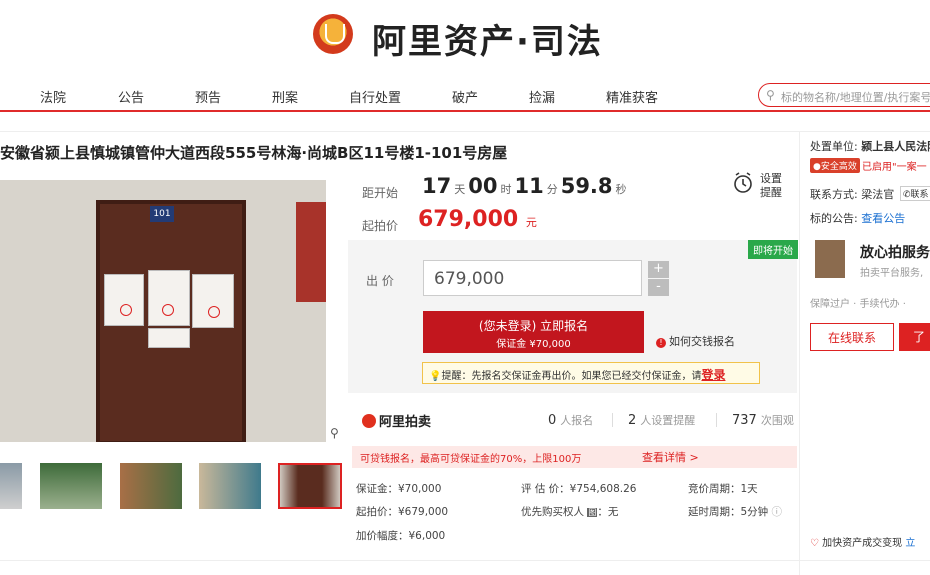  What do you see at coordinates (883, 218) in the screenshot?
I see `view-notice-link: 查看公告` at bounding box center [883, 218].